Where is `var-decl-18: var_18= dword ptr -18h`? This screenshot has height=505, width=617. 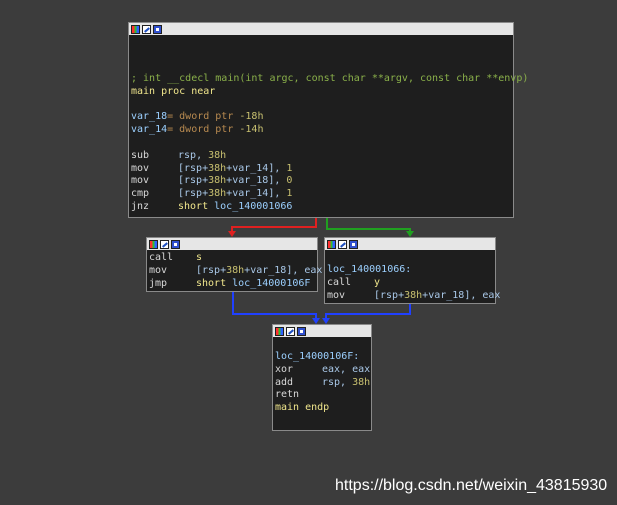
var-decl-18: var_18= dword ptr -18h is located at coordinates (321, 117).